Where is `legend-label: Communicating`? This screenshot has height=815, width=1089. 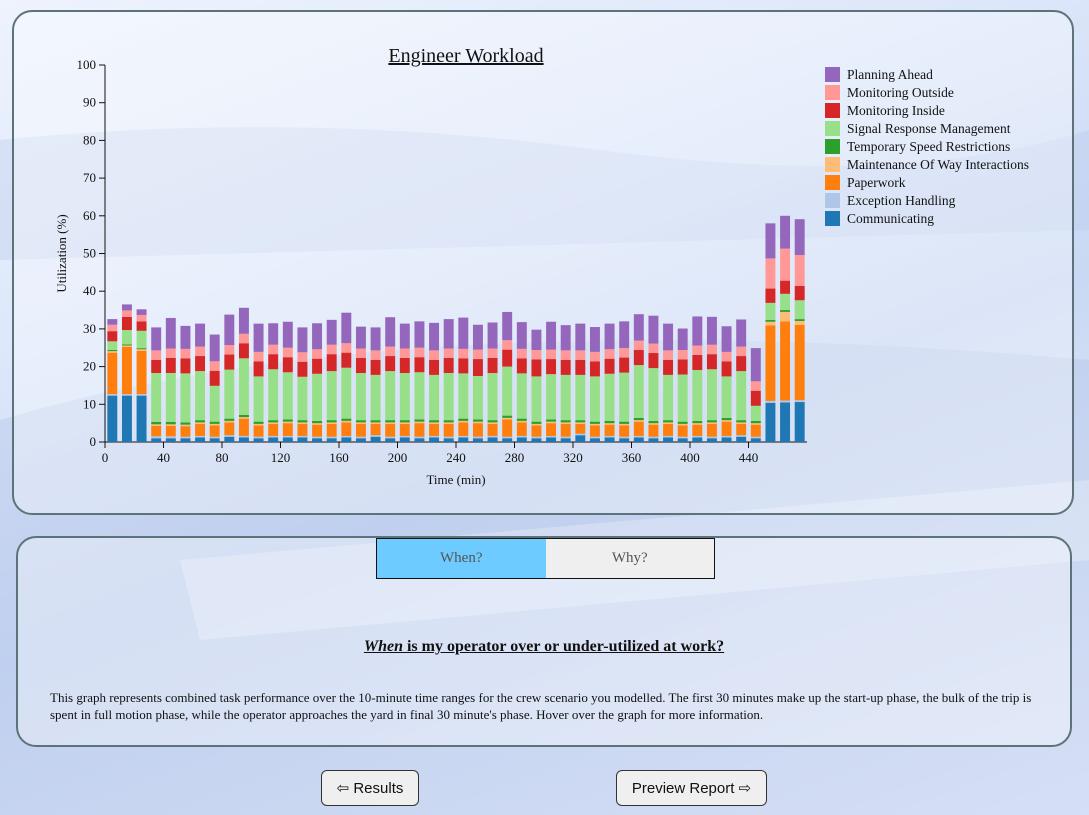 legend-label: Communicating is located at coordinates (890, 218).